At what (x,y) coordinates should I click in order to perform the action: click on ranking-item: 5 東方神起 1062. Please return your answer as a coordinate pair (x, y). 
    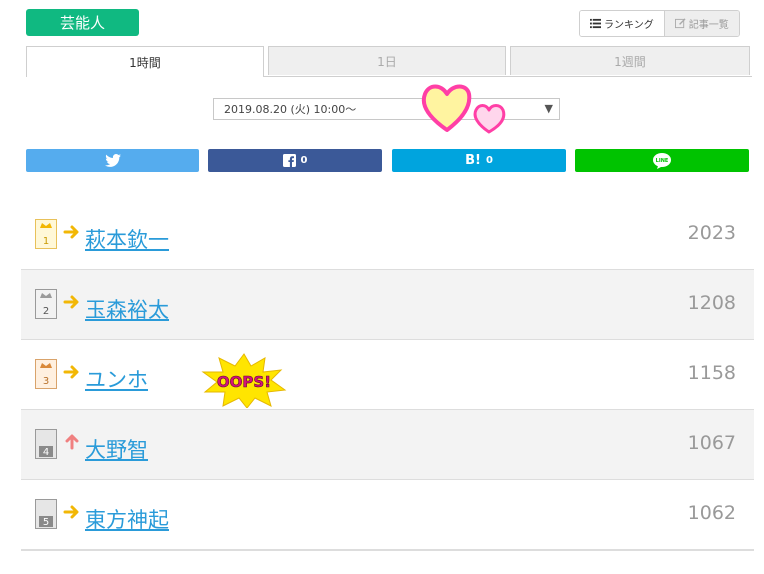
    Looking at the image, I should click on (387, 515).